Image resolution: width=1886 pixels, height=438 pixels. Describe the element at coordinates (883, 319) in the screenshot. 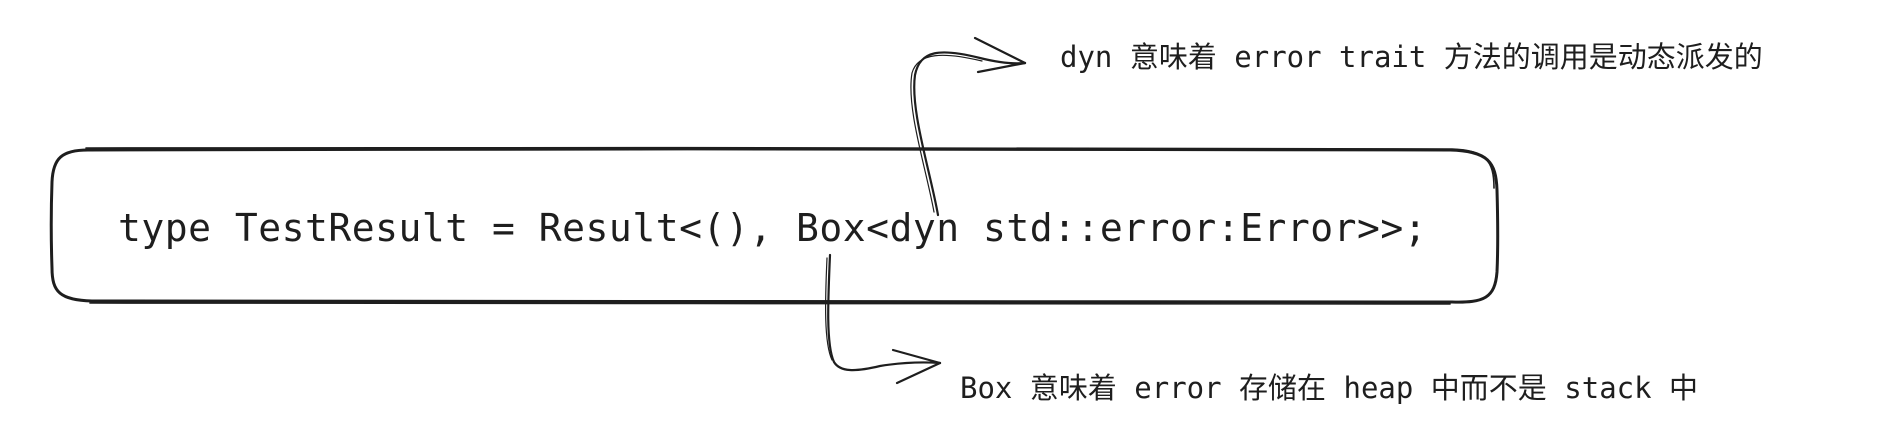

I see `arrow-to-box-note` at that location.